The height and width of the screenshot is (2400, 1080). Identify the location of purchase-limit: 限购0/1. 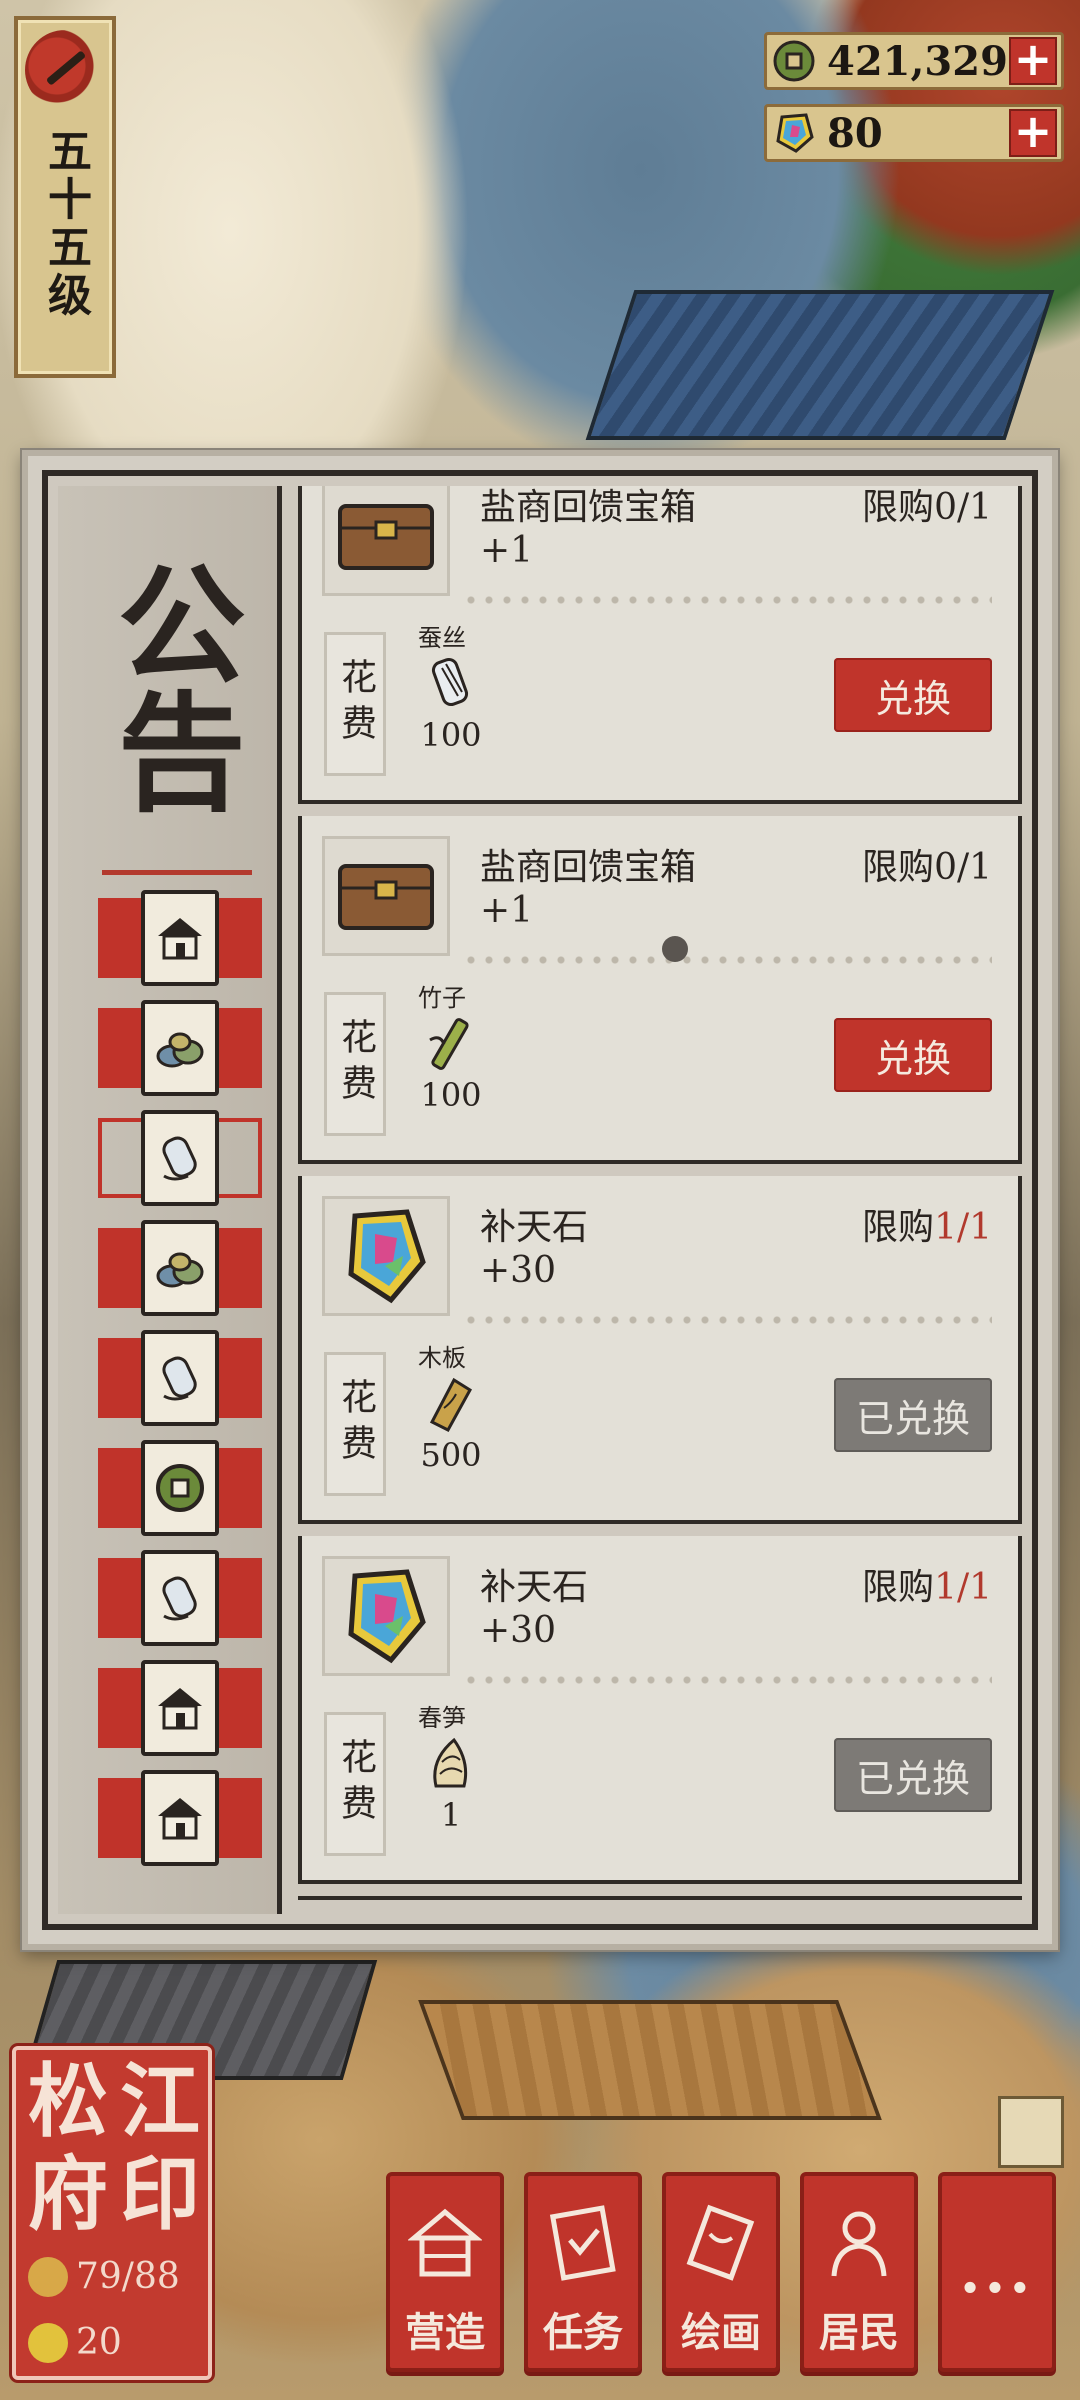
(927, 508).